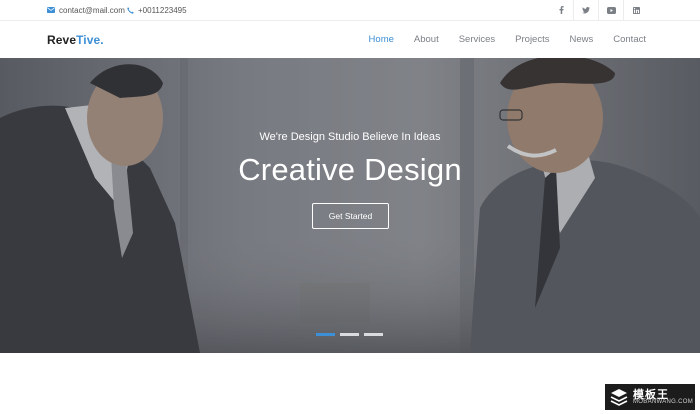 The image size is (700, 414). Describe the element at coordinates (663, 402) in the screenshot. I see `watermark-text-en: MOBANWANG.COM` at that location.